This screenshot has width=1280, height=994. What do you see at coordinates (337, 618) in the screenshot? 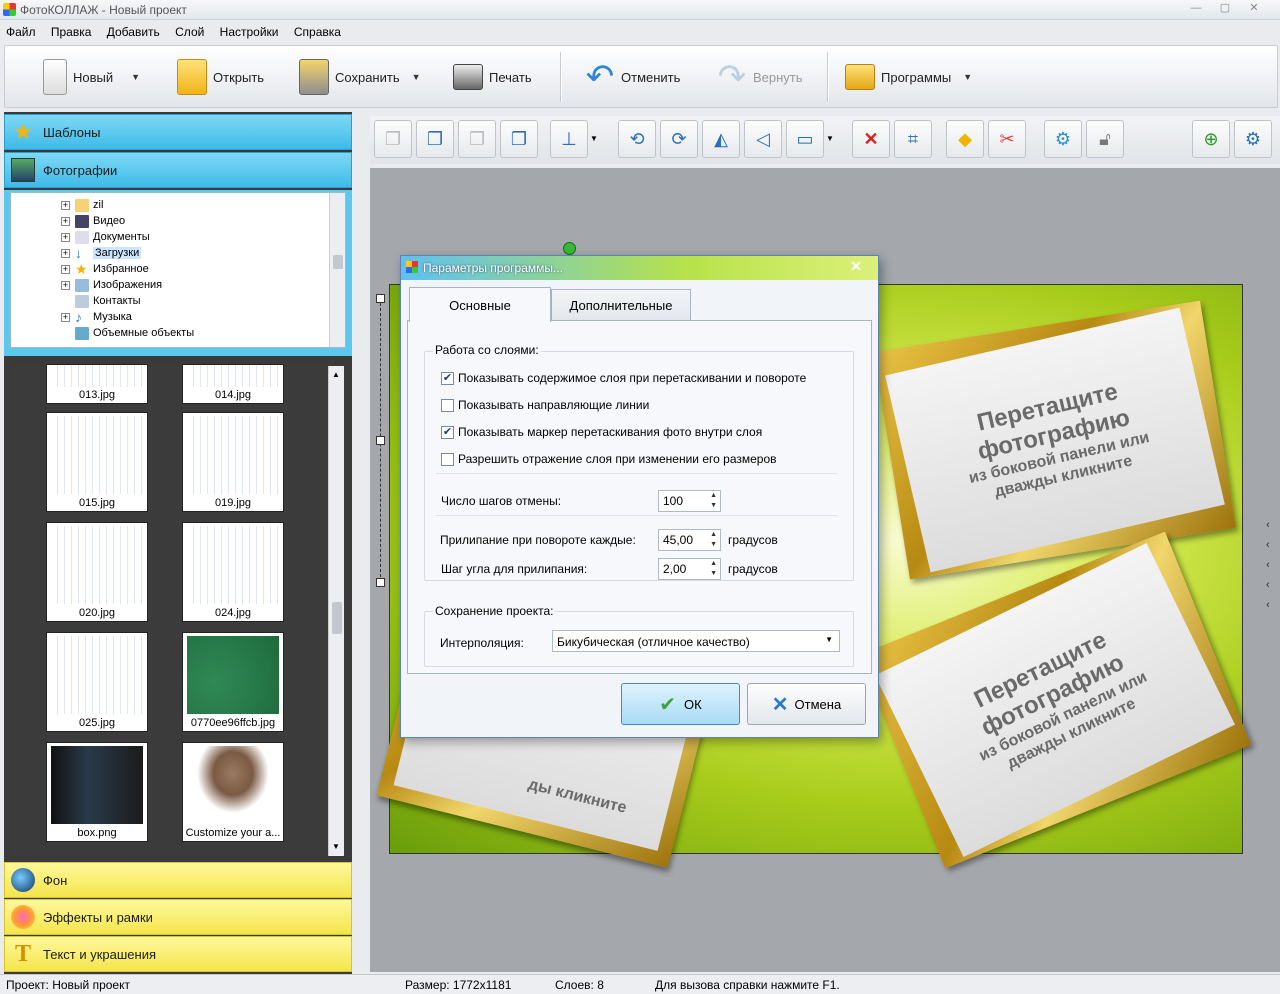
I see `thumbnail-scroll-thumb` at bounding box center [337, 618].